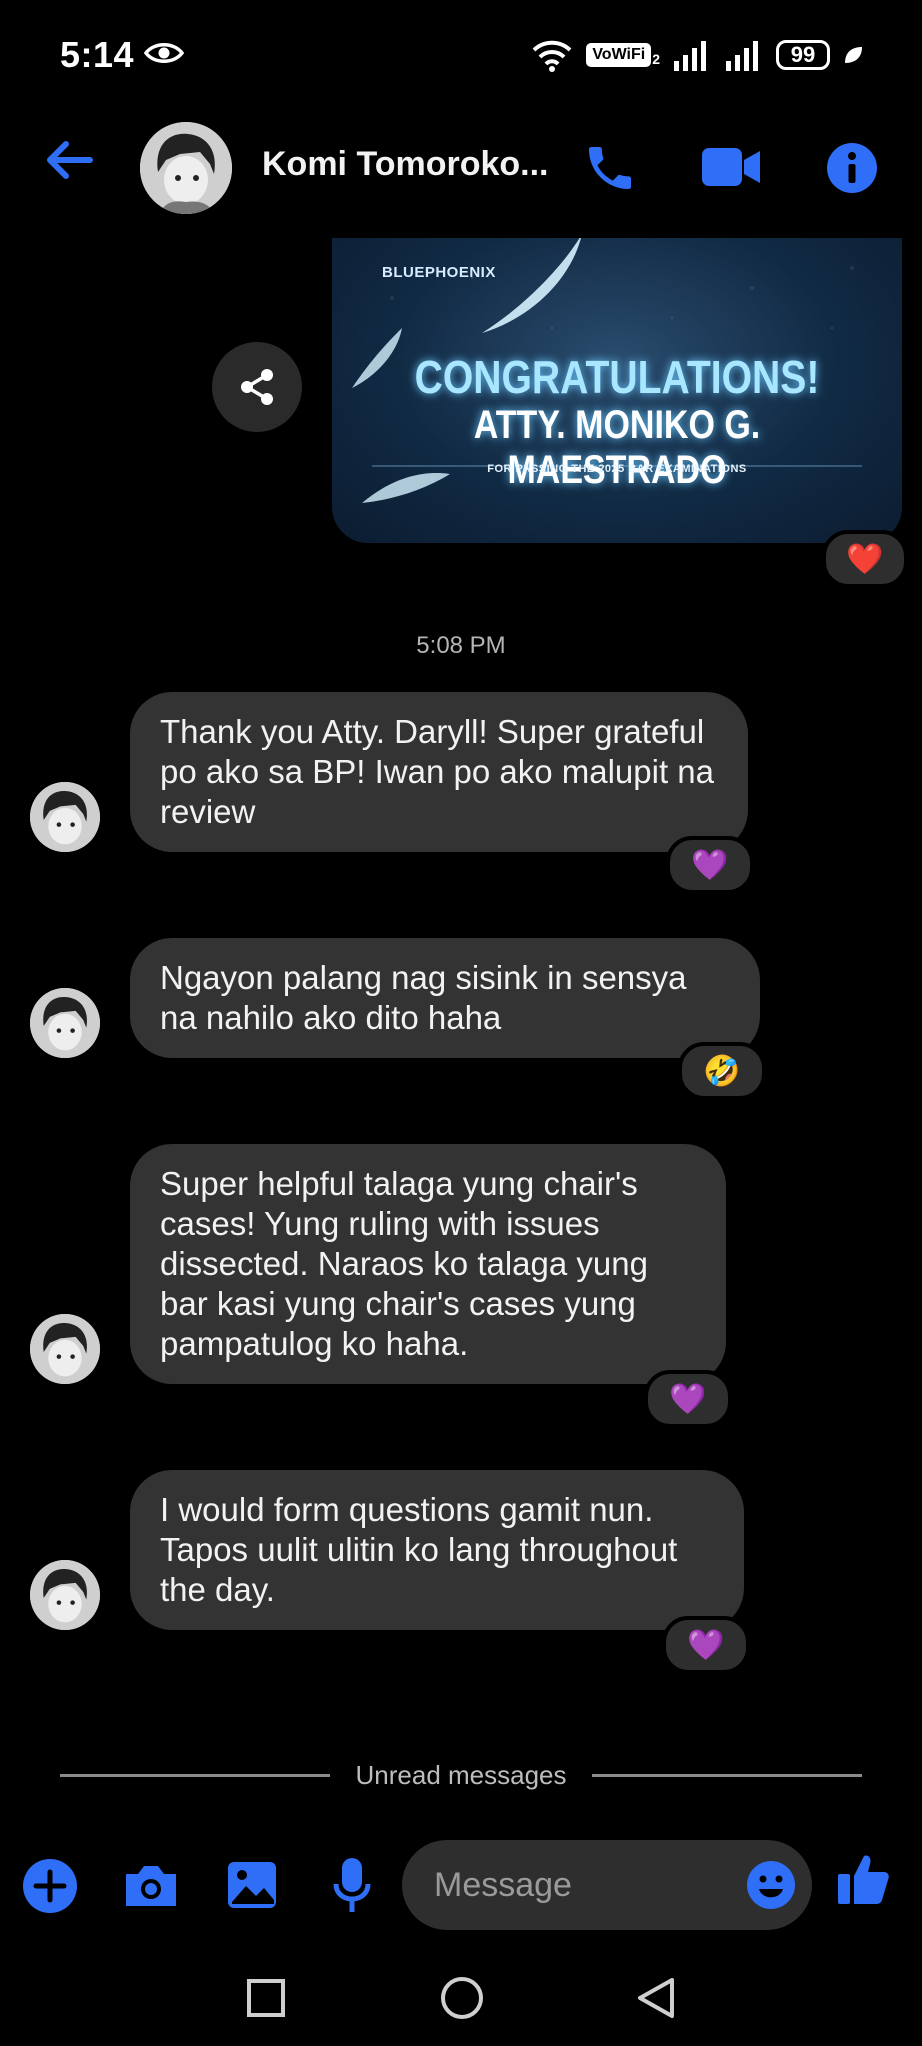 This screenshot has height=2046, width=922. Describe the element at coordinates (619, 55) in the screenshot. I see `vowifi-badge: VoWiFi` at that location.